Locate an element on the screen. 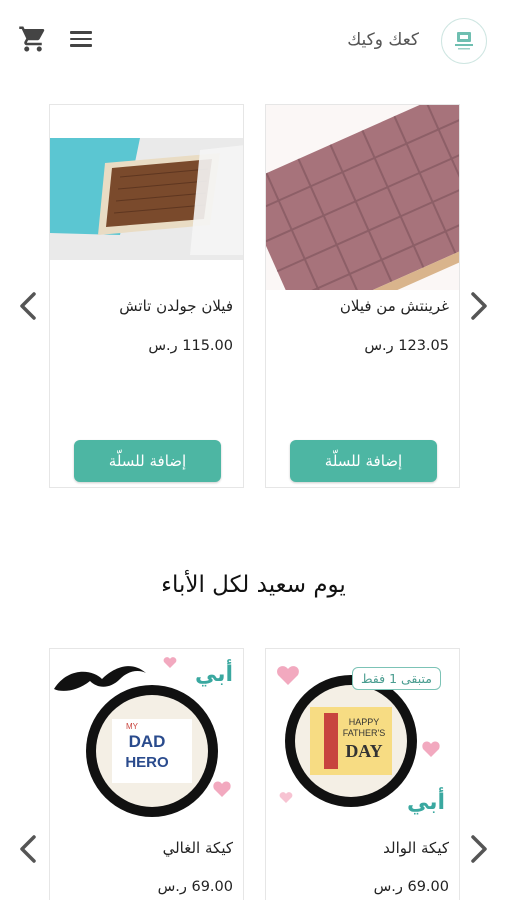 The height and width of the screenshot is (900, 507). cake-text: DAD is located at coordinates (147, 741).